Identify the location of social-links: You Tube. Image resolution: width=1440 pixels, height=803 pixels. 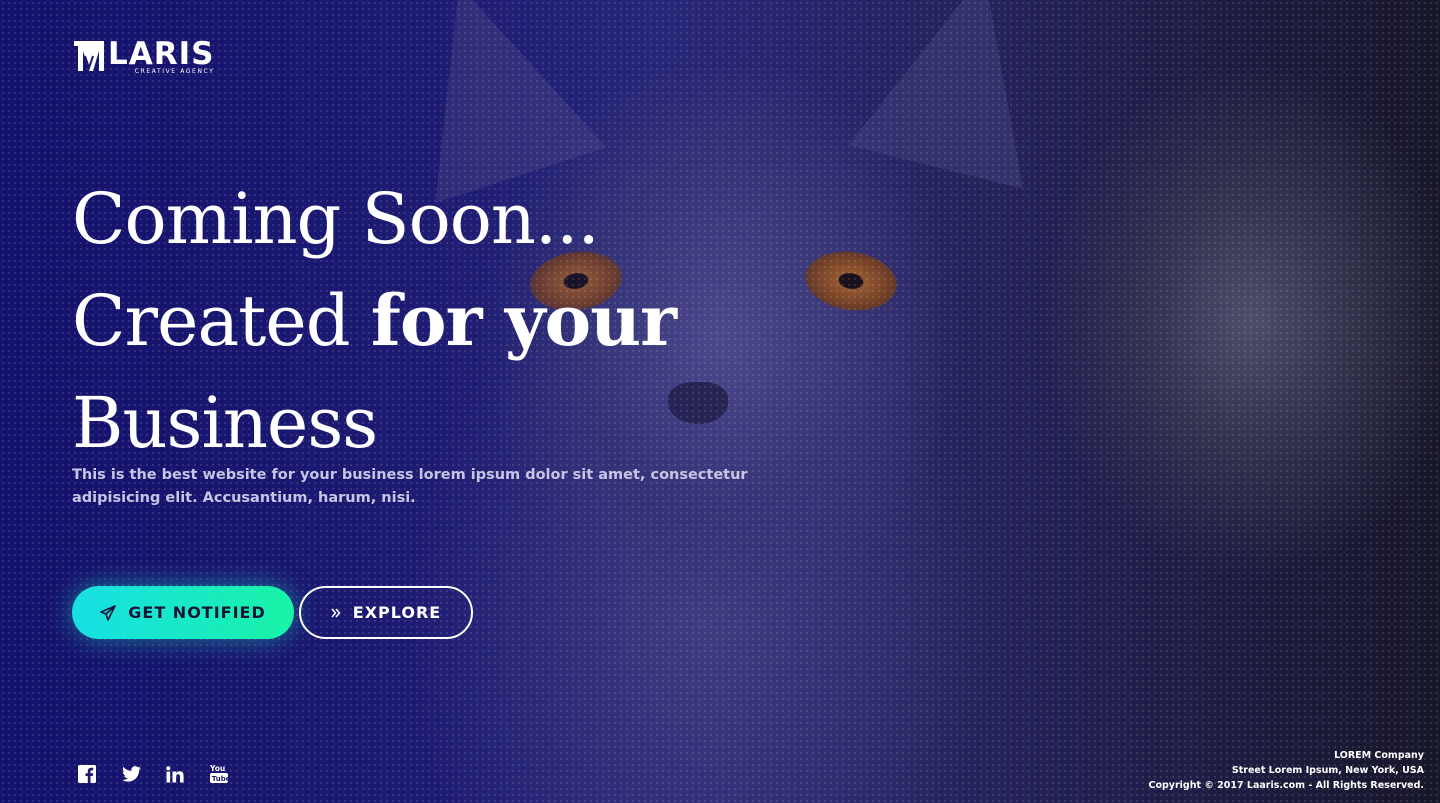
(166, 774).